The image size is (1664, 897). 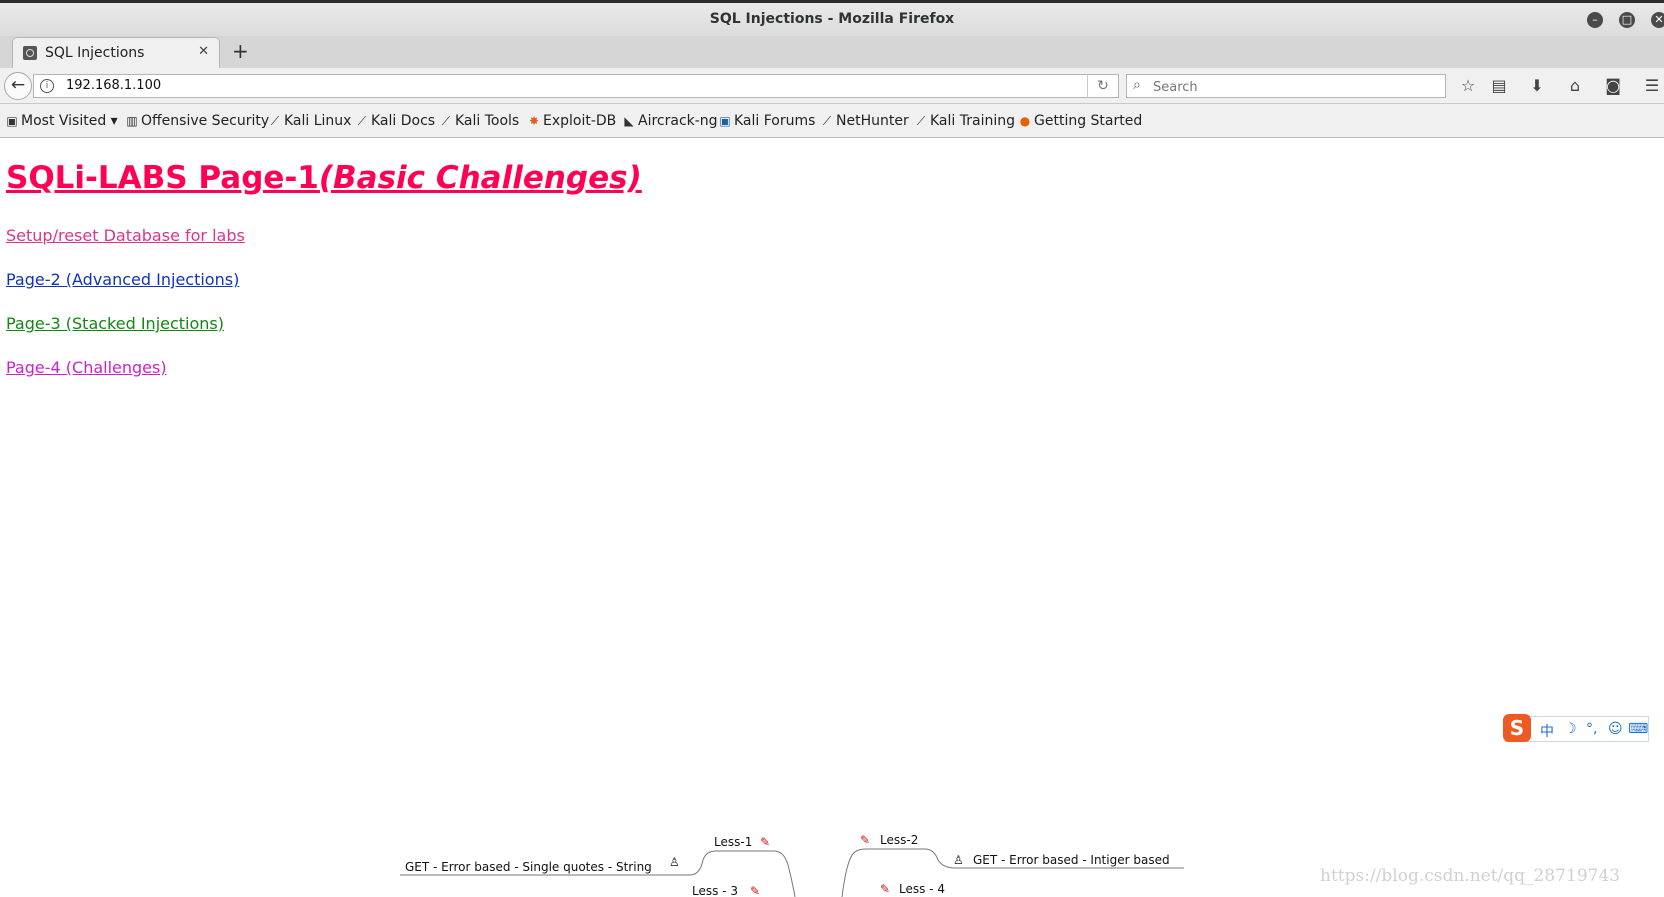 I want to click on bookmark-kali-docs: ⟋ Kali Docs, so click(x=395, y=121).